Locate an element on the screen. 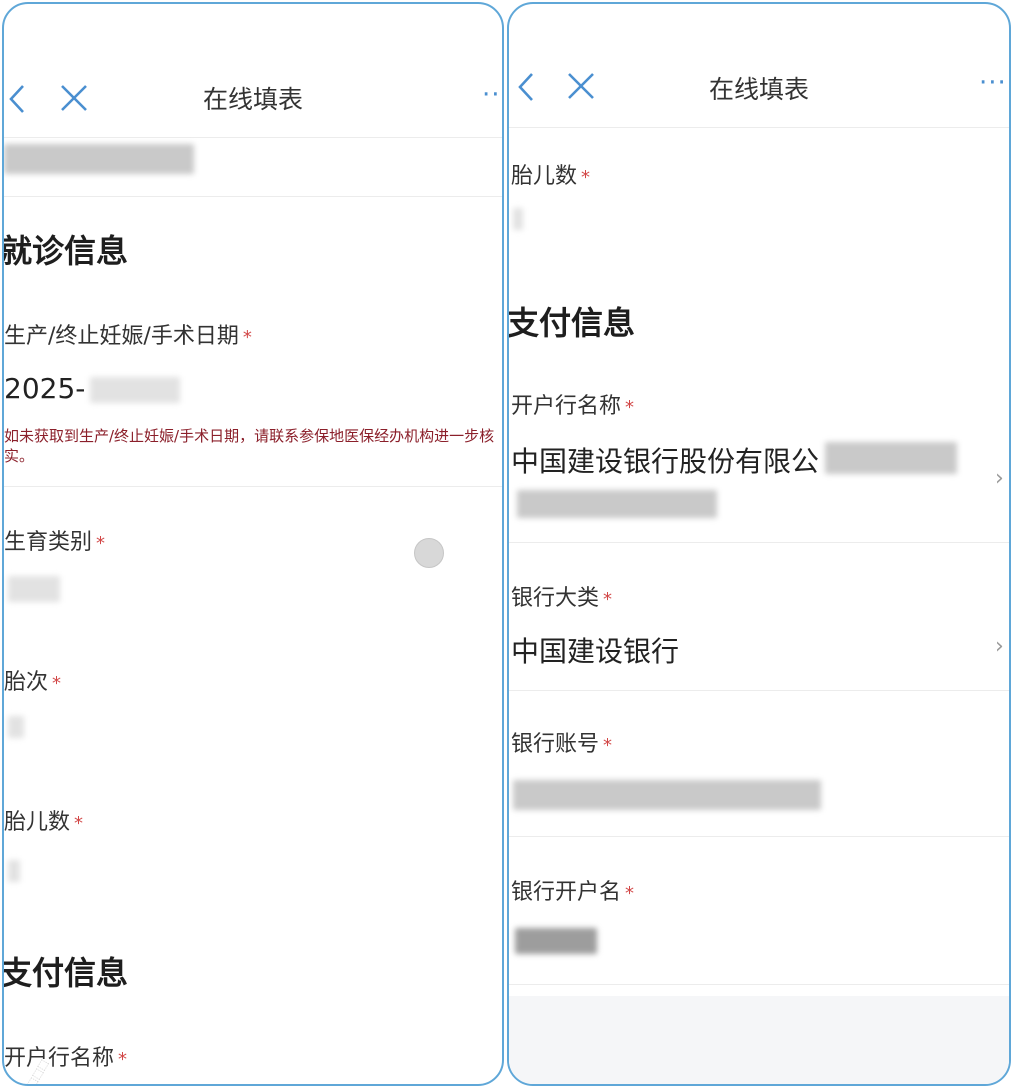  field-label-date: 生产/终止妊娠/手术日期 * is located at coordinates (128, 336).